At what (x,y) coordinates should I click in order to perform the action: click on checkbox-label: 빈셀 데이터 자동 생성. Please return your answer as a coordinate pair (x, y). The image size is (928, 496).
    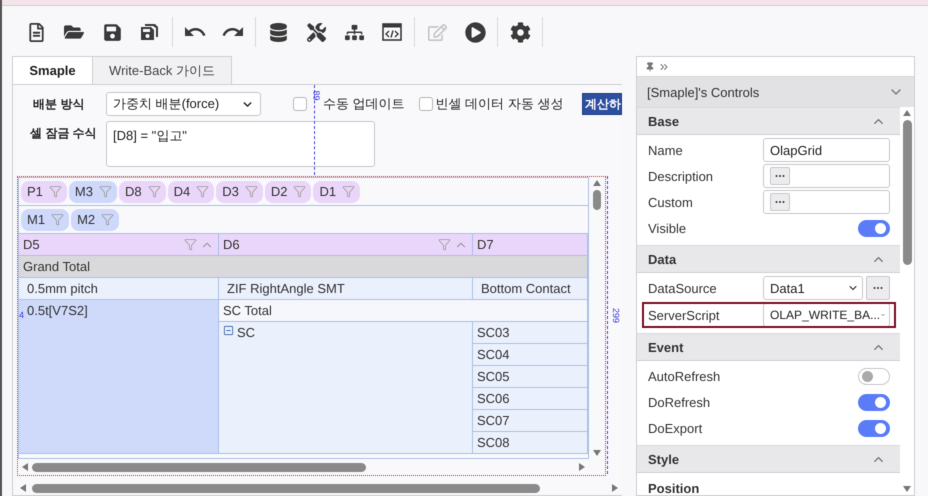
    Looking at the image, I should click on (500, 104).